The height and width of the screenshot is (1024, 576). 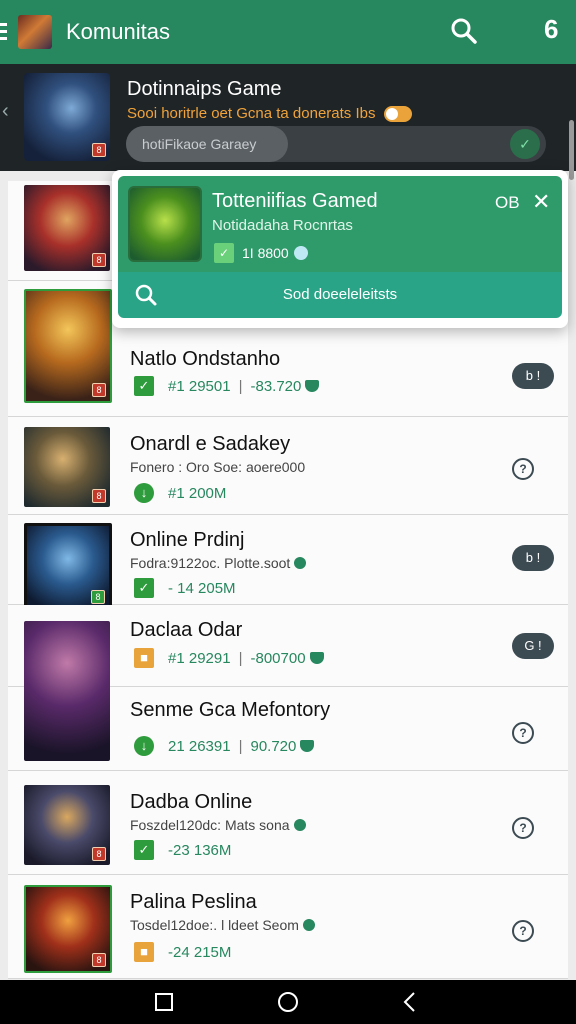 I want to click on game-stats: ✓ #1 29501 | -83.720, so click(x=227, y=386).